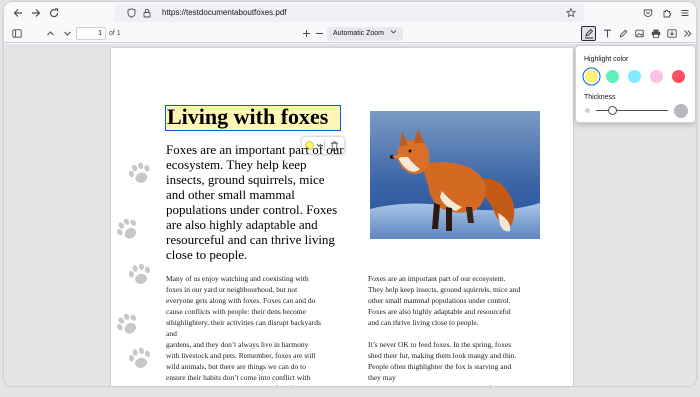  What do you see at coordinates (115, 33) in the screenshot?
I see `page-count-label: of 1` at bounding box center [115, 33].